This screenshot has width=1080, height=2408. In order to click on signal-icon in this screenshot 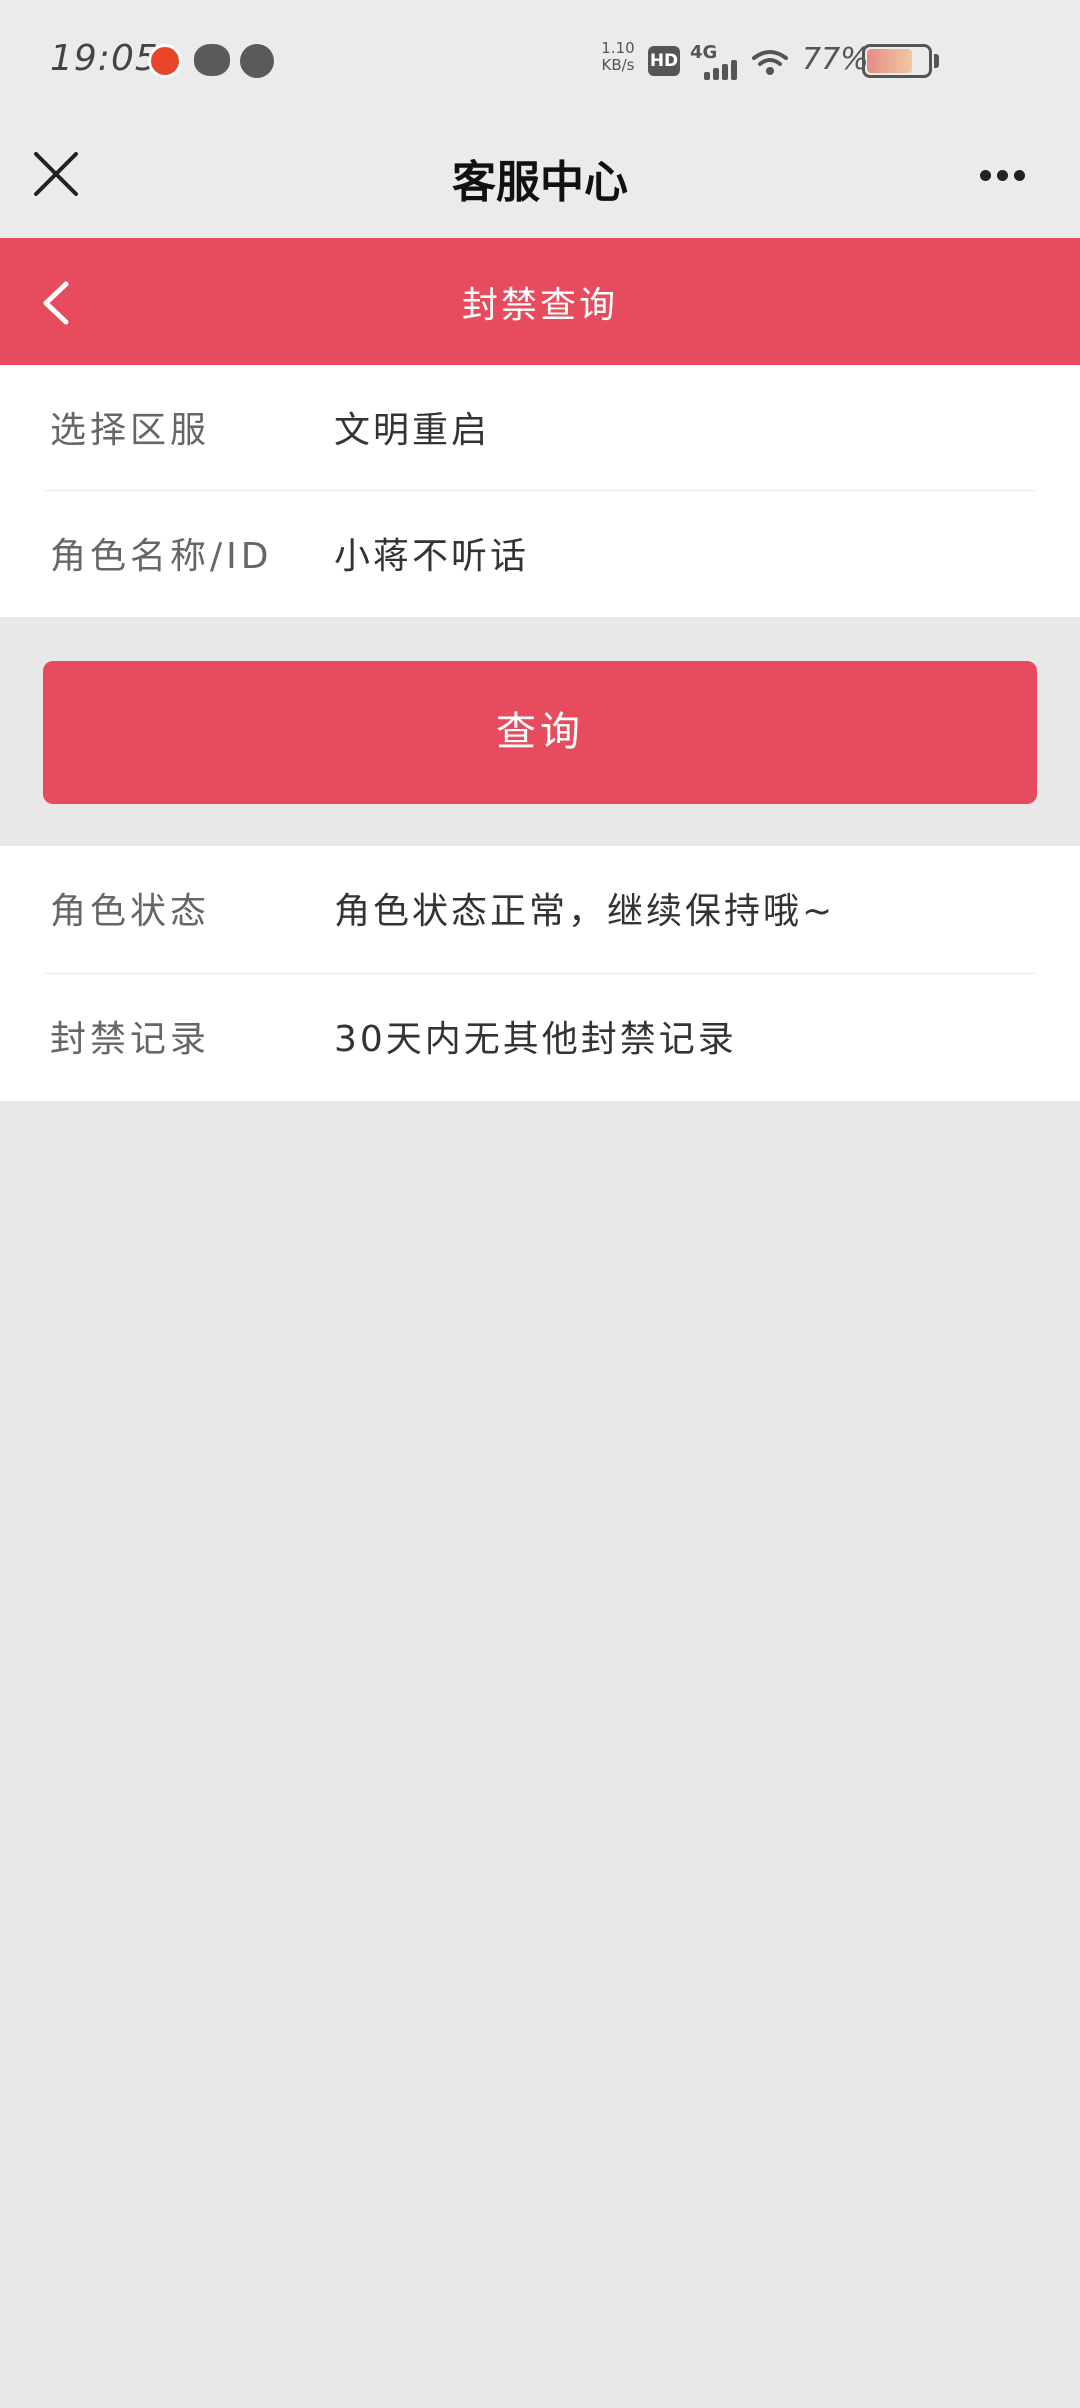, I will do `click(720, 69)`.